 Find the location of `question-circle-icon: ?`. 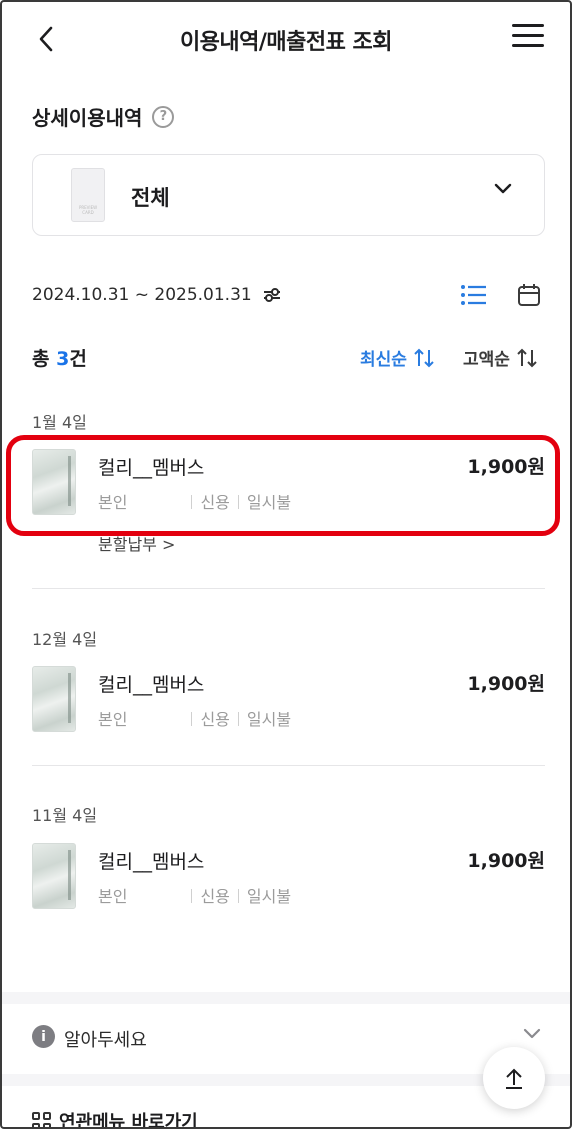

question-circle-icon: ? is located at coordinates (163, 116).